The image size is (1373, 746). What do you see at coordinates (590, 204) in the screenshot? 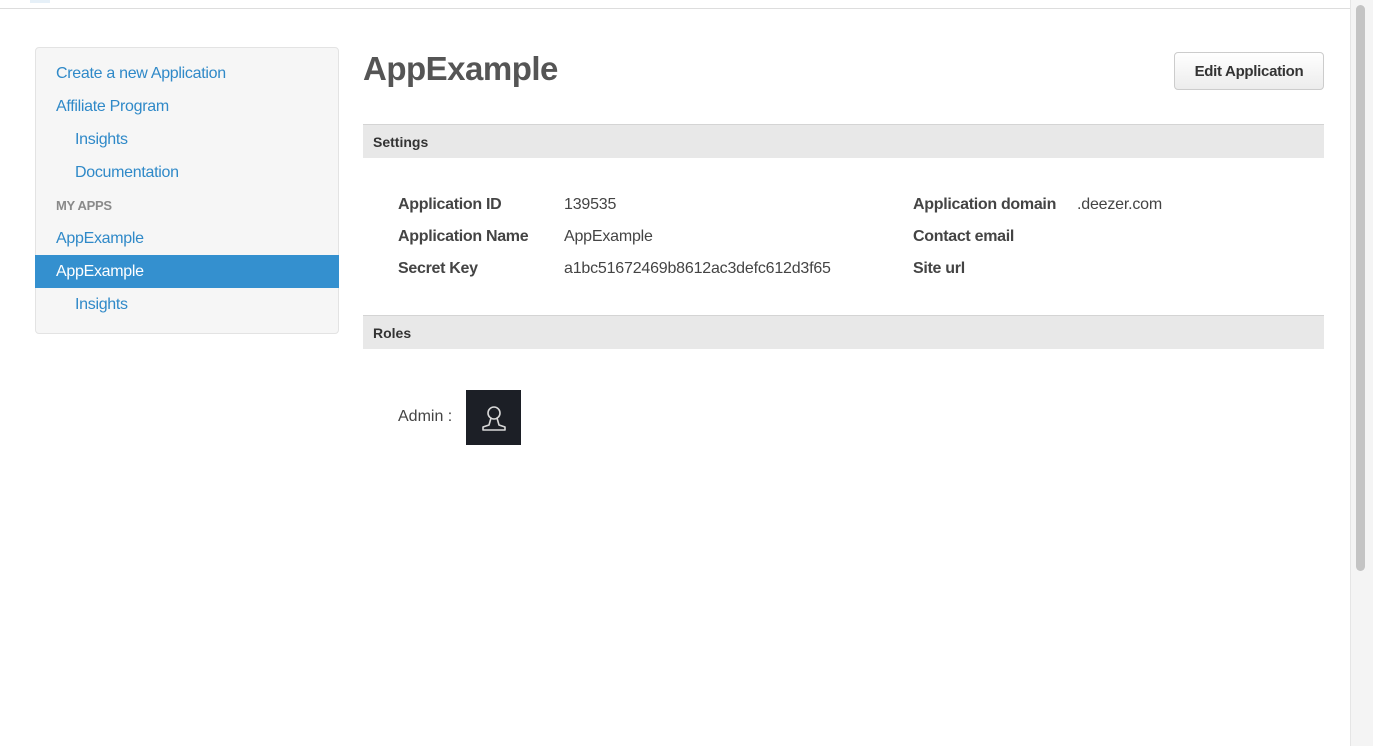
I see `application-id-value: 139535` at bounding box center [590, 204].